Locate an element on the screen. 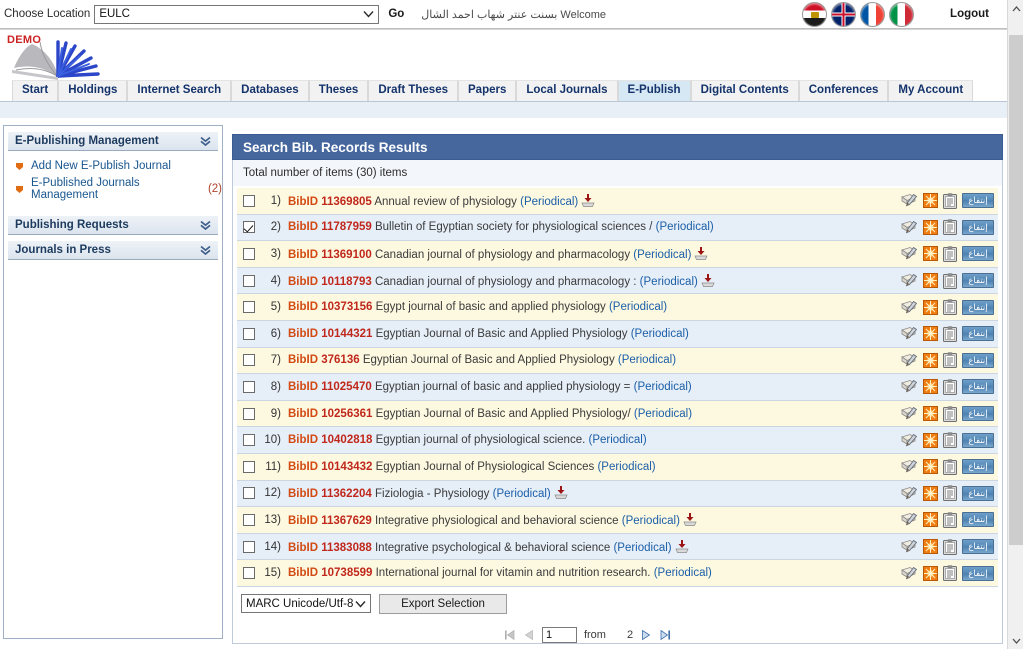 The height and width of the screenshot is (649, 1023). export-format-select: MARC Unicode/Utf-8 is located at coordinates (306, 604).